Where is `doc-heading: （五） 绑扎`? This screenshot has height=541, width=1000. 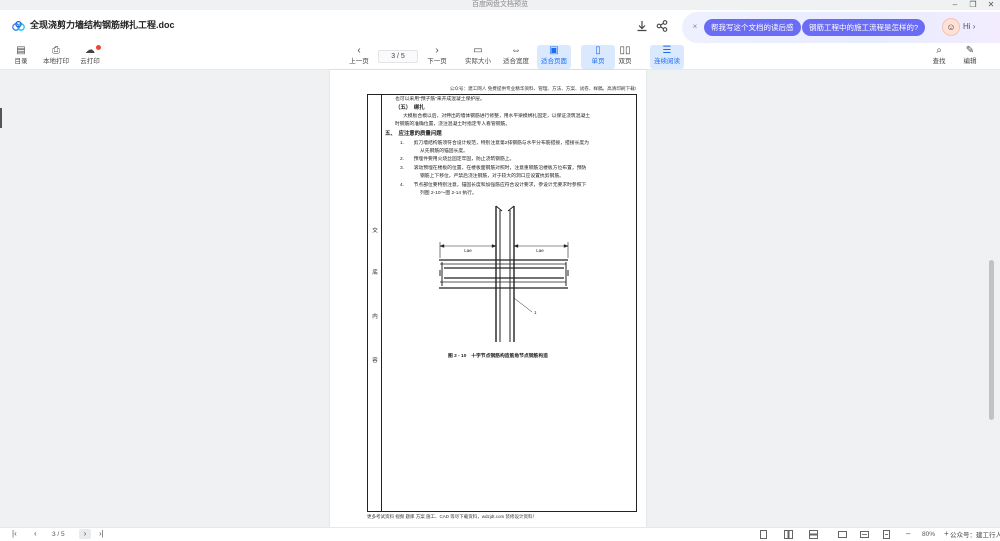
doc-heading: （五） 绑扎 is located at coordinates (410, 108).